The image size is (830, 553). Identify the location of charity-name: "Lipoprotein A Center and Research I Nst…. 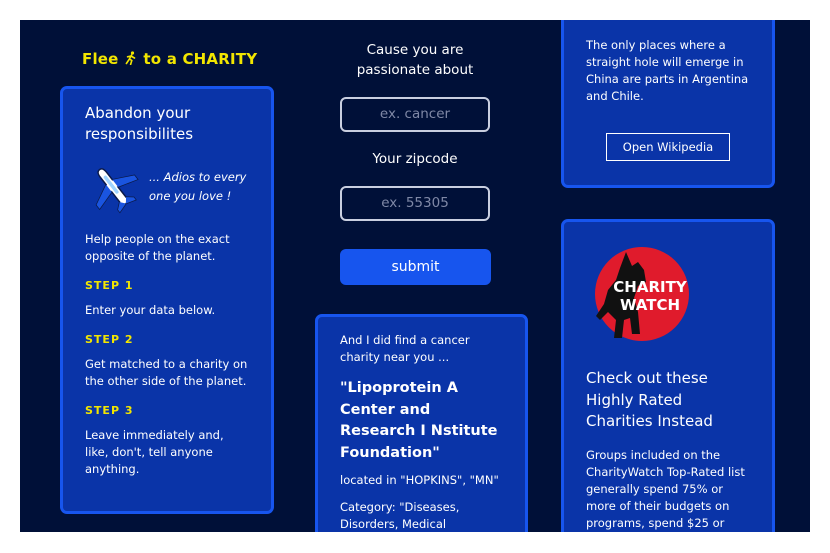
(419, 420).